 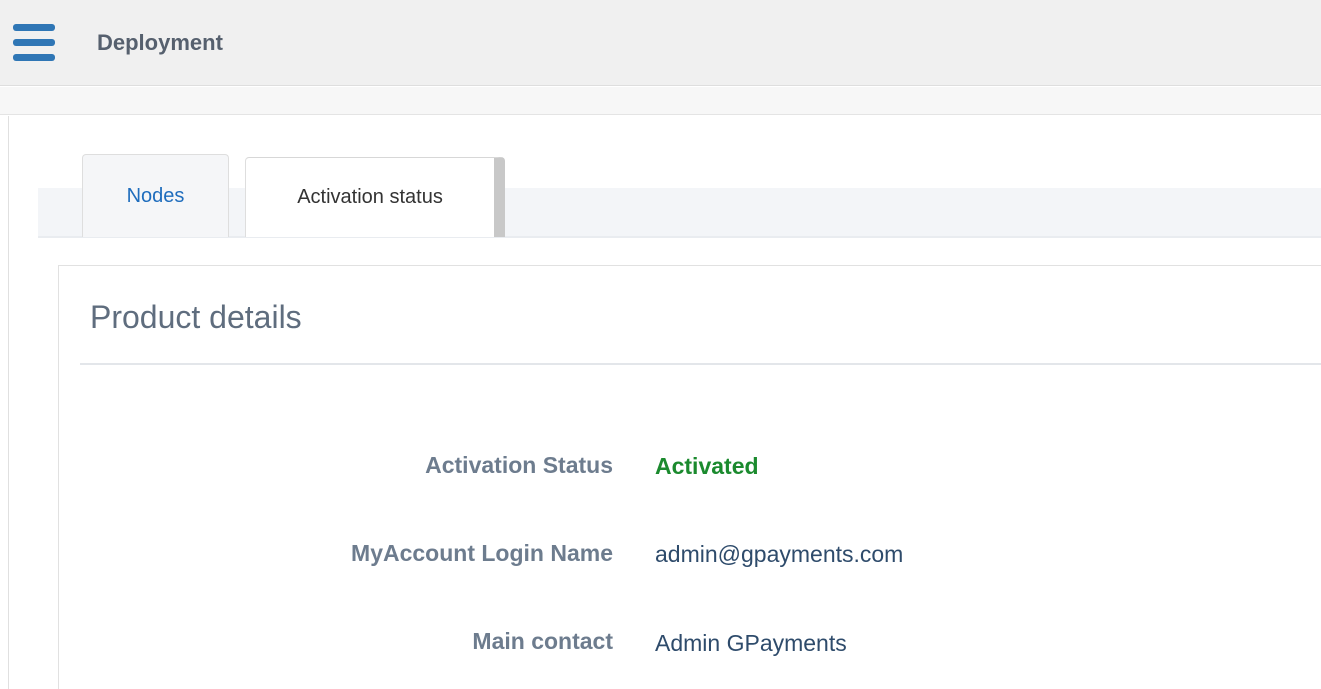 I want to click on login-name-value: admin@gpayments.com, so click(x=779, y=554).